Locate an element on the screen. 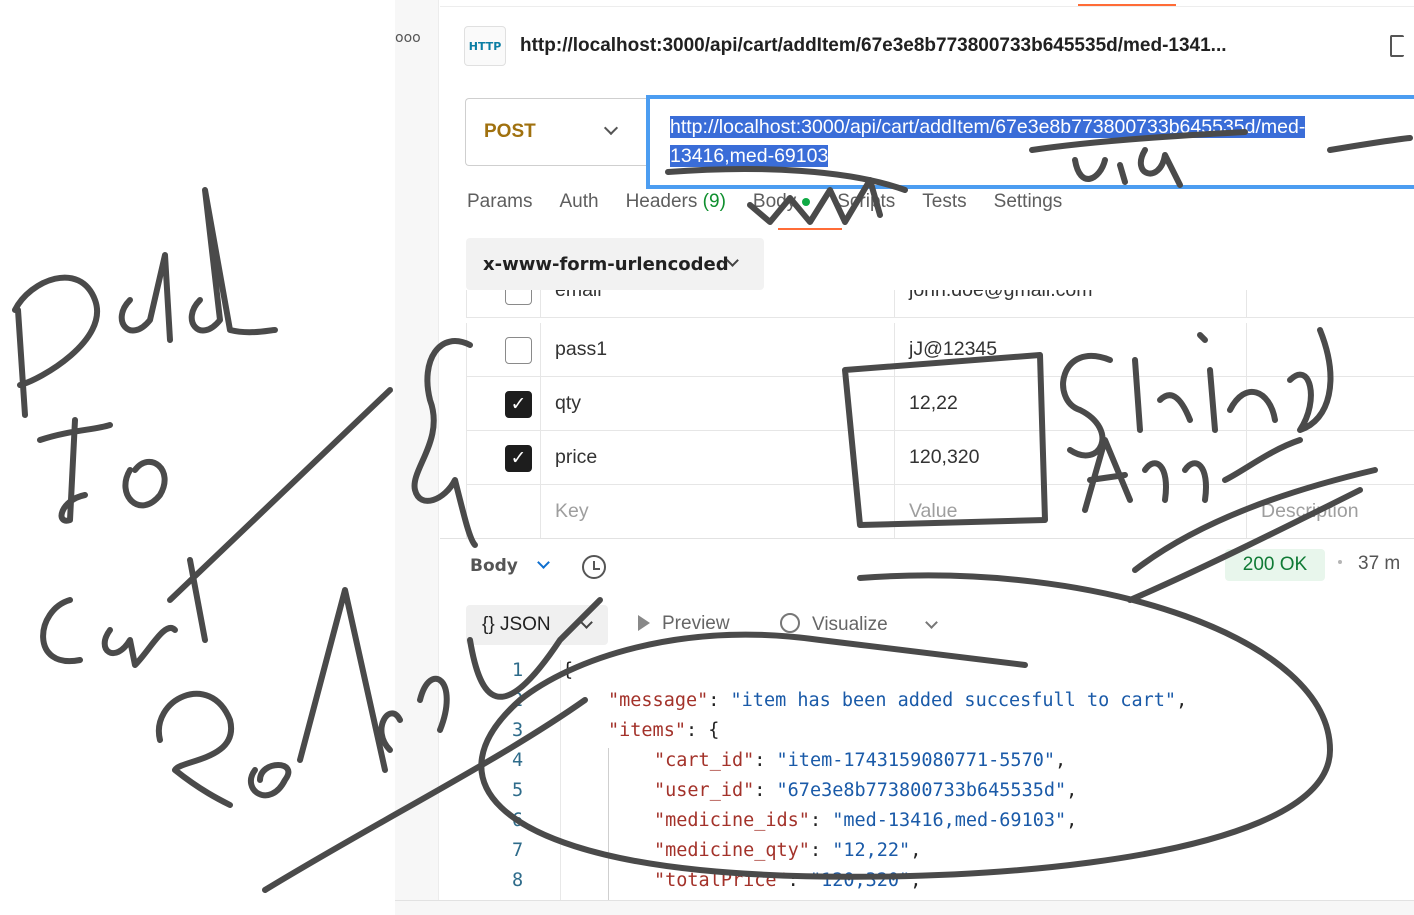  value-cell: john.doe@gmail.com is located at coordinates (1071, 303).